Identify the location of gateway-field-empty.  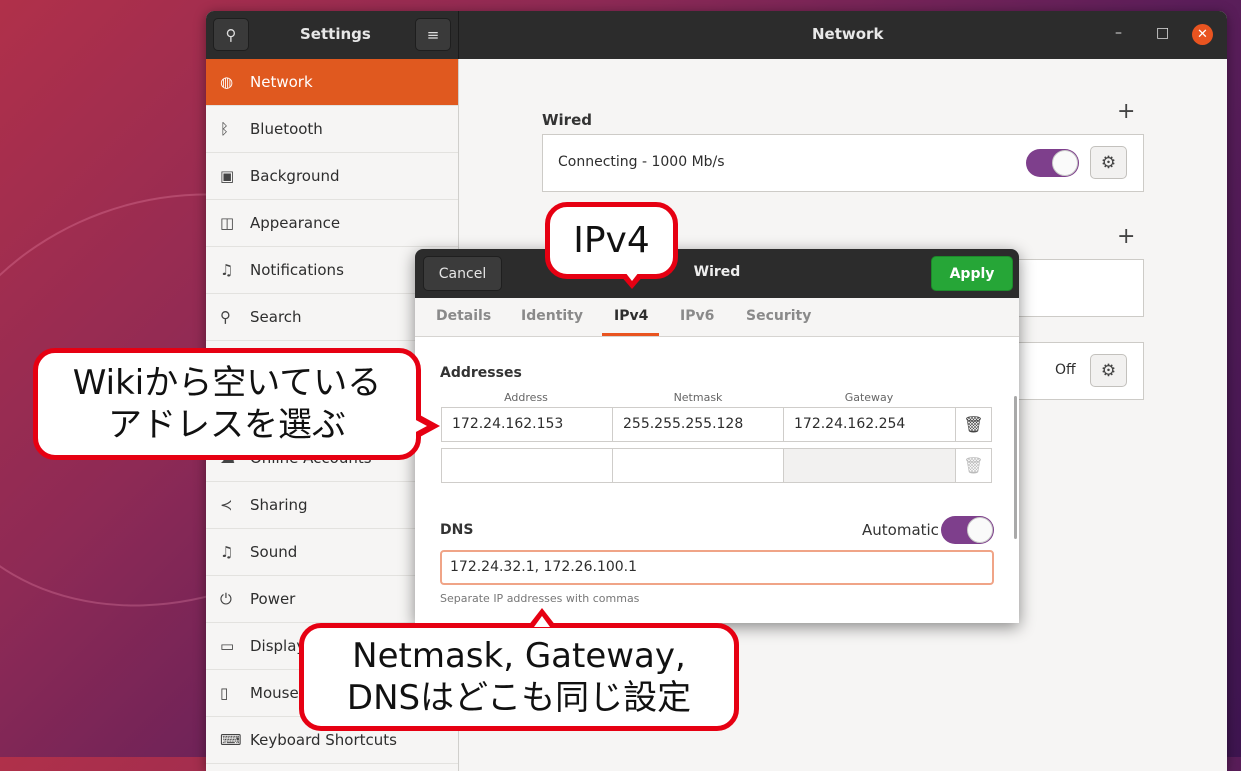
(870, 465).